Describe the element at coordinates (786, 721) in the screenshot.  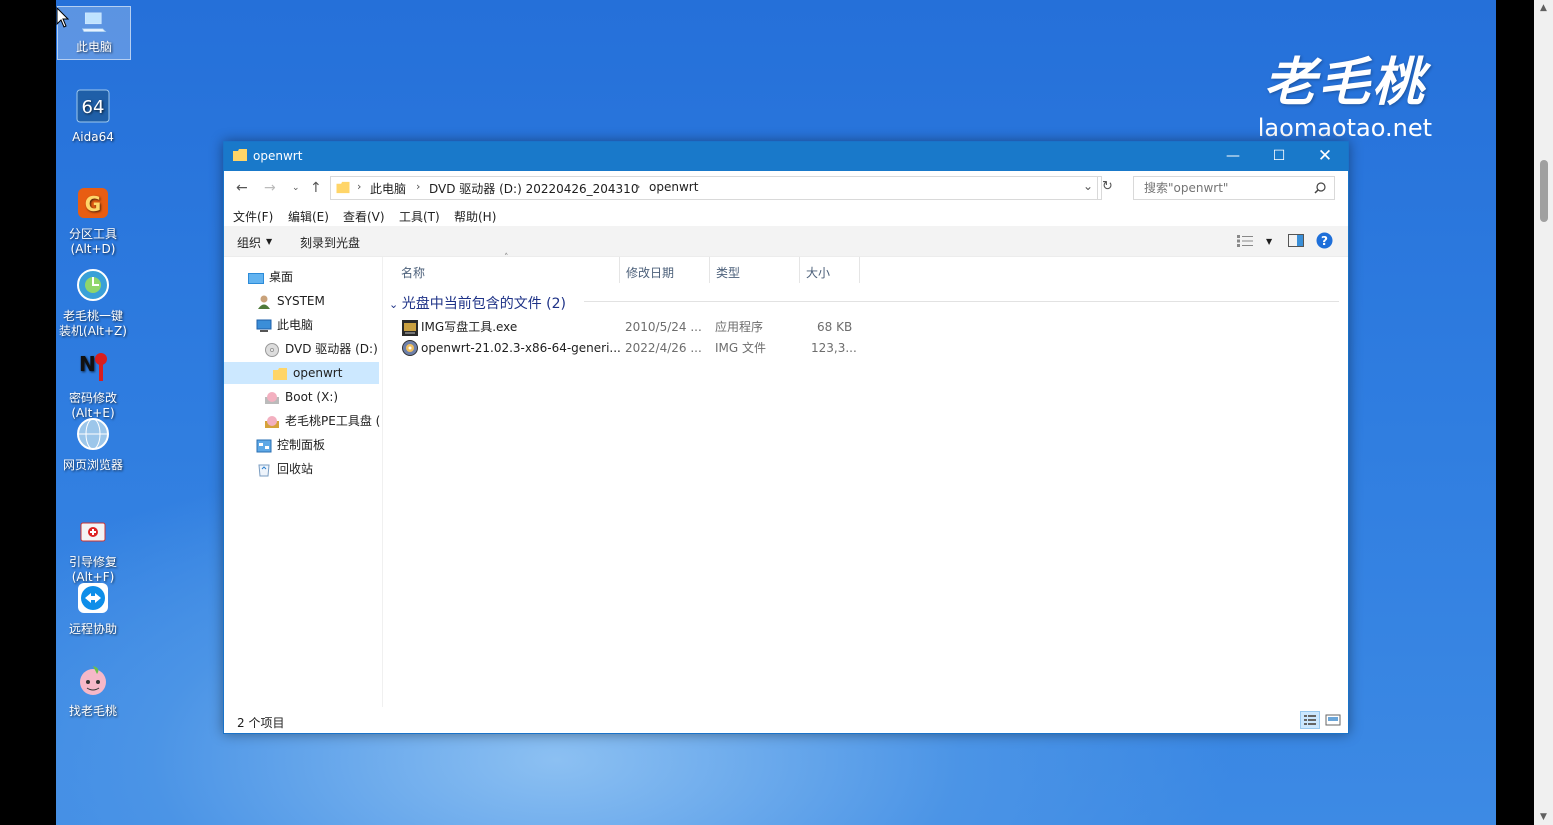
I see `status-bar: 2 个项目` at that location.